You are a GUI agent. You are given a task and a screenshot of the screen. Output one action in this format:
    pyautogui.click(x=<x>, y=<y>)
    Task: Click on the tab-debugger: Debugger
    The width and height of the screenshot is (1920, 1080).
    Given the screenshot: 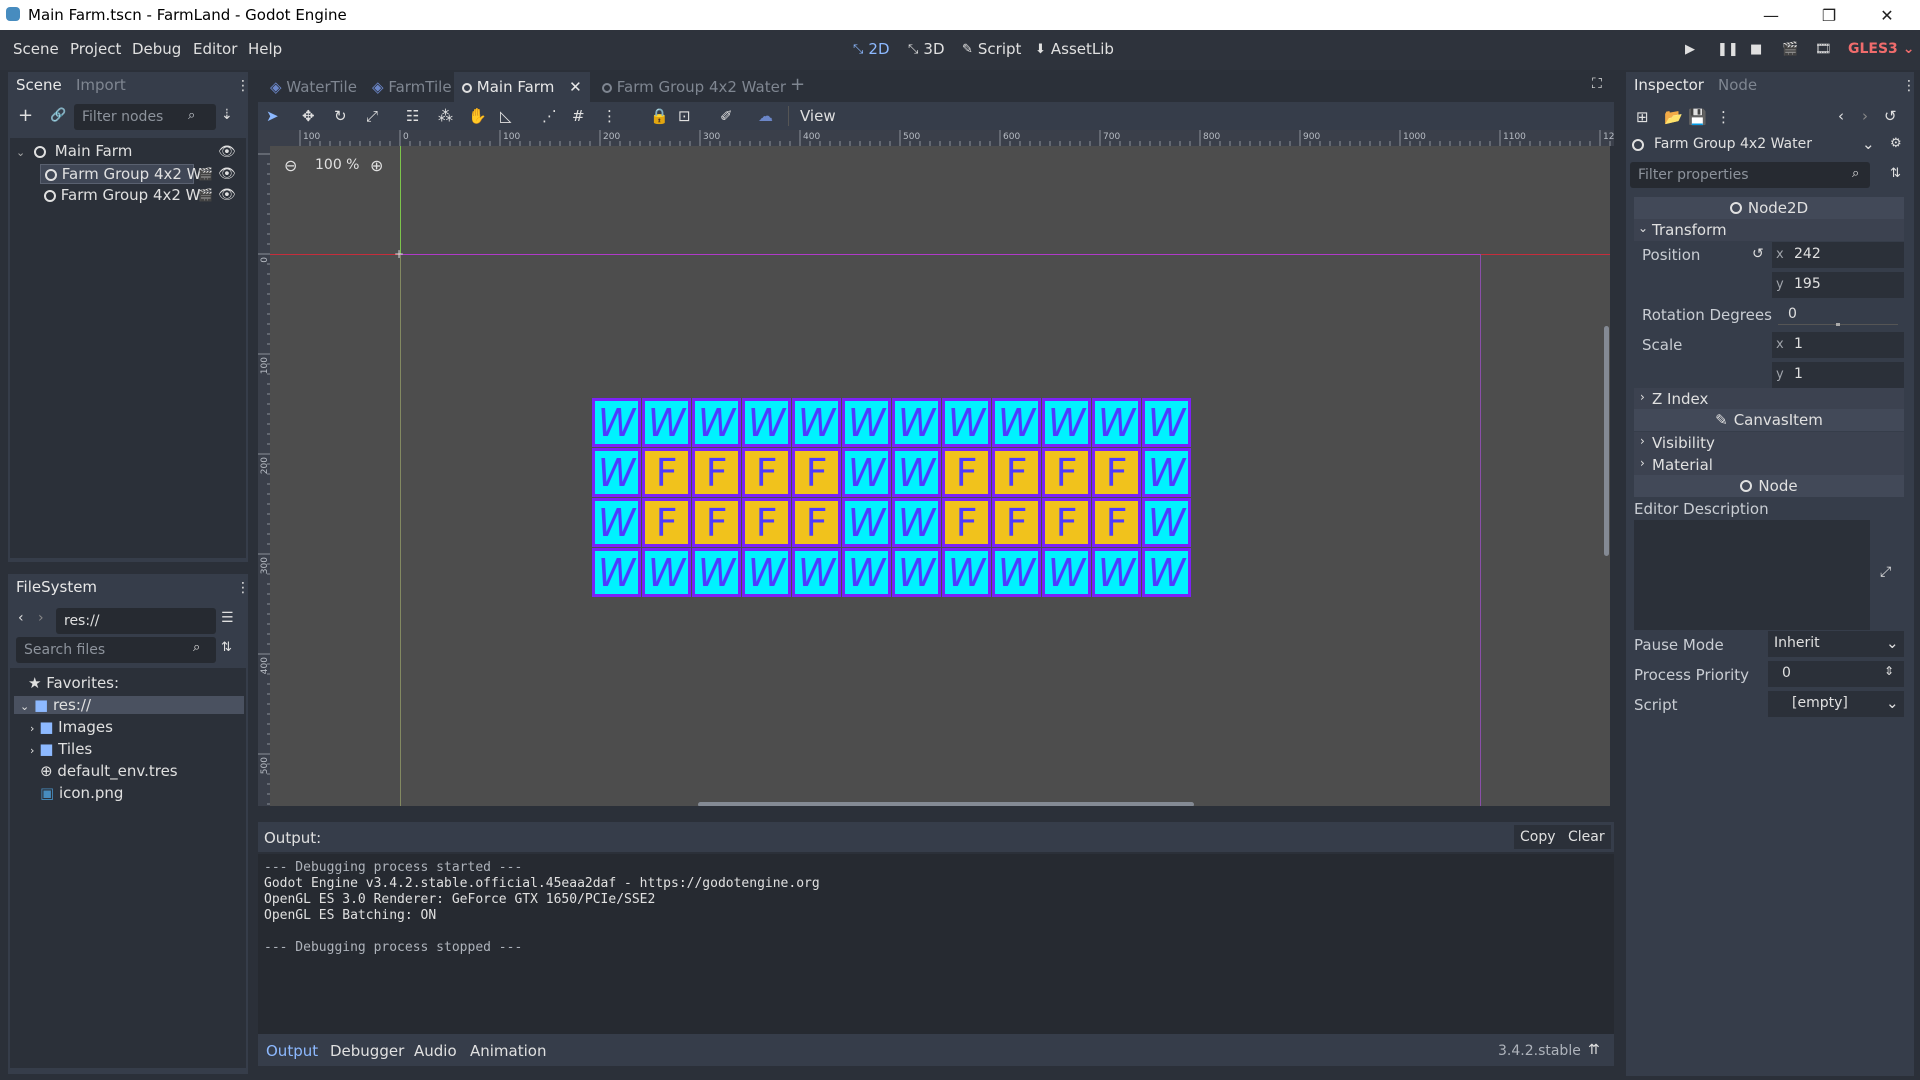 What is the action you would take?
    pyautogui.click(x=367, y=1051)
    